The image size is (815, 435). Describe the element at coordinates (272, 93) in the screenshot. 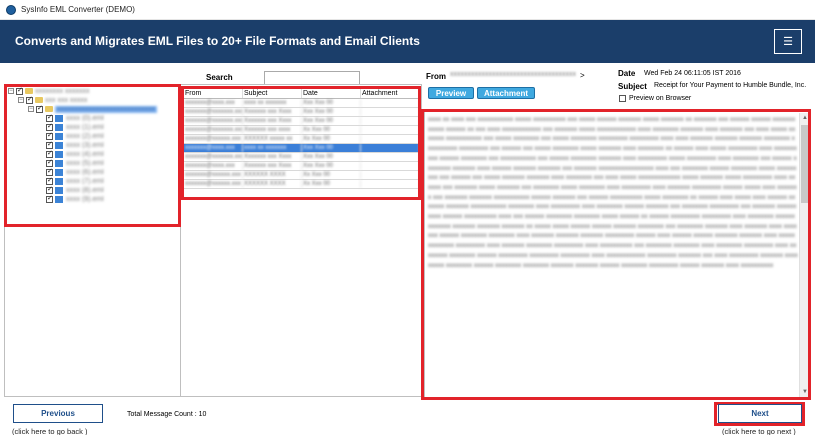

I see `column-header-subject: Subject` at that location.